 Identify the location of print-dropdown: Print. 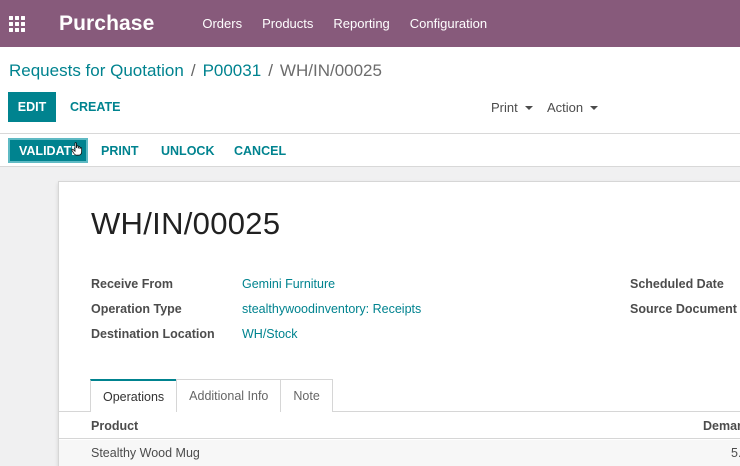
(512, 107).